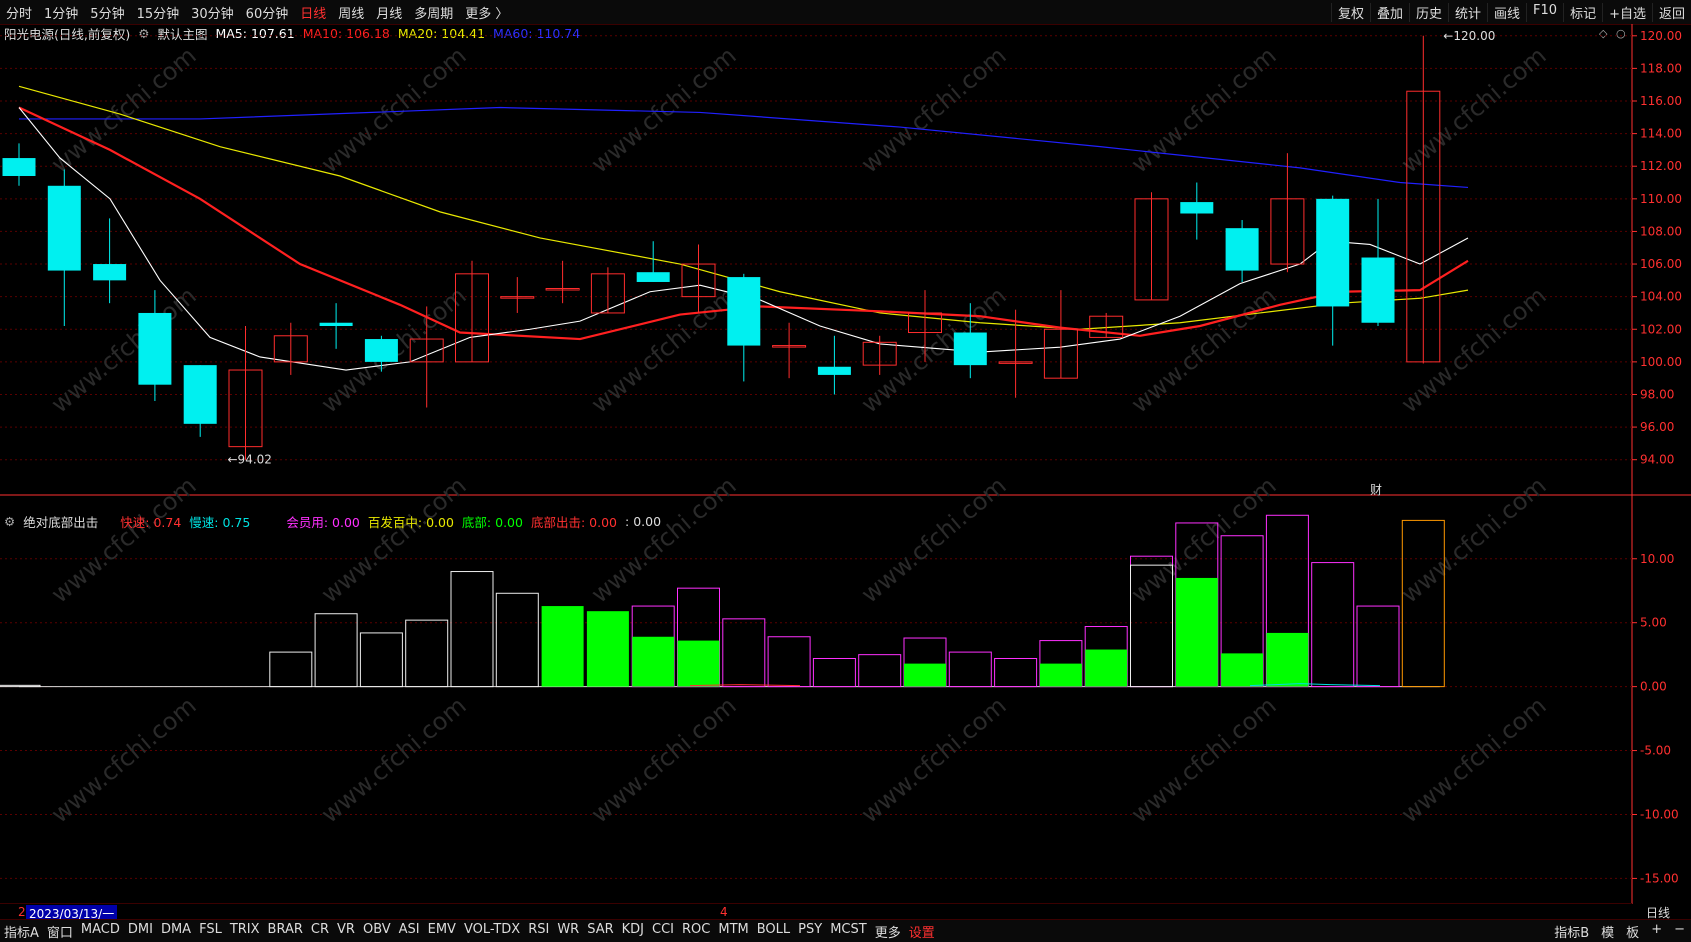 The width and height of the screenshot is (1691, 942). Describe the element at coordinates (1627, 12) in the screenshot. I see `tool-button-7: +自选` at that location.